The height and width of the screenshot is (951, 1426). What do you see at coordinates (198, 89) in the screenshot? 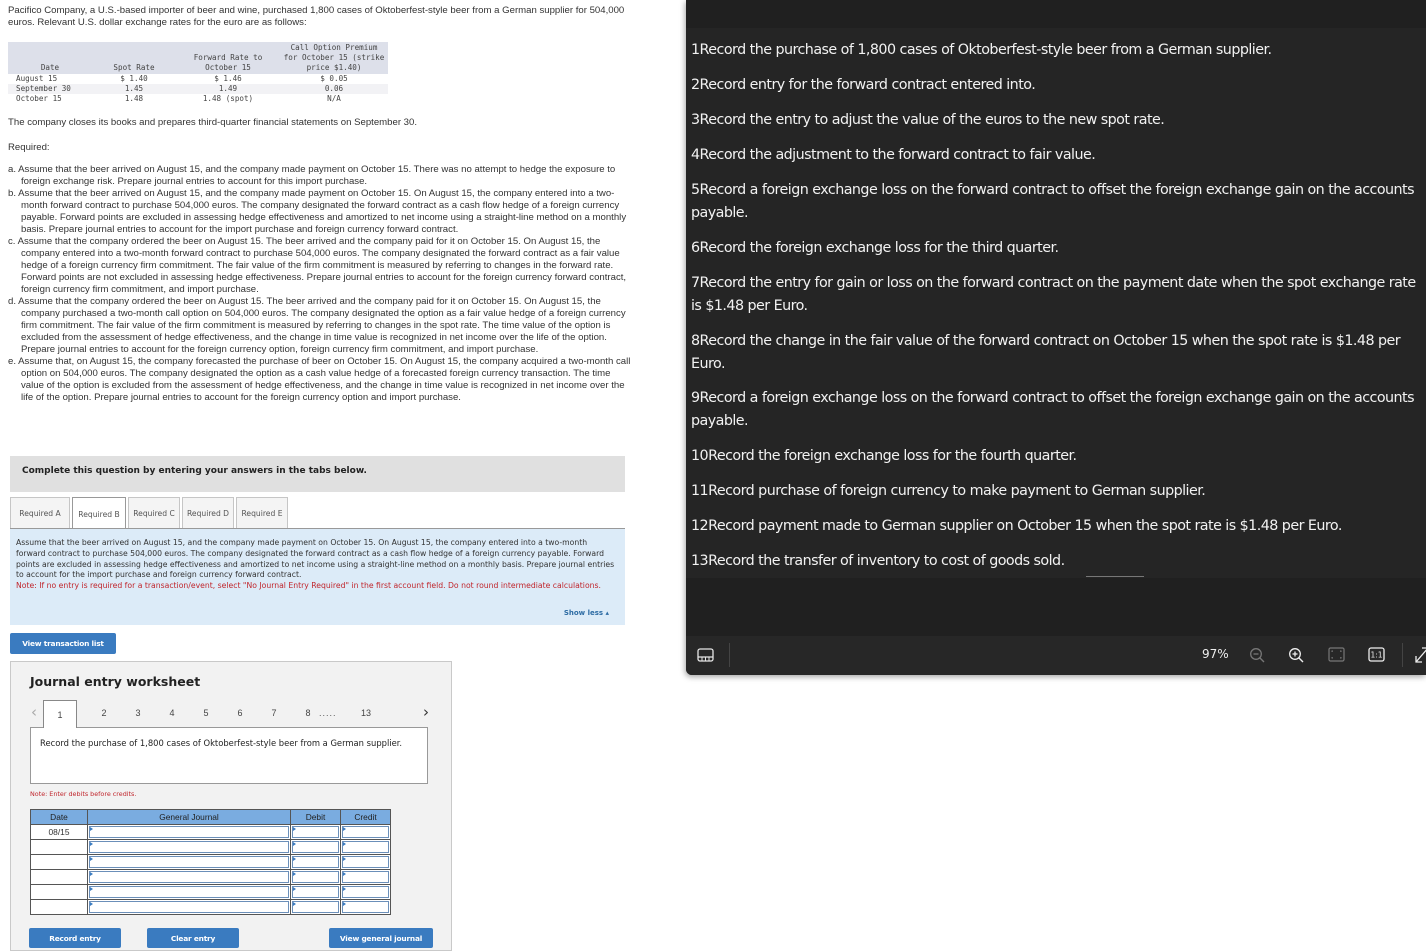
I see `rates-row: September 30 1.45 1.49 0.06` at bounding box center [198, 89].